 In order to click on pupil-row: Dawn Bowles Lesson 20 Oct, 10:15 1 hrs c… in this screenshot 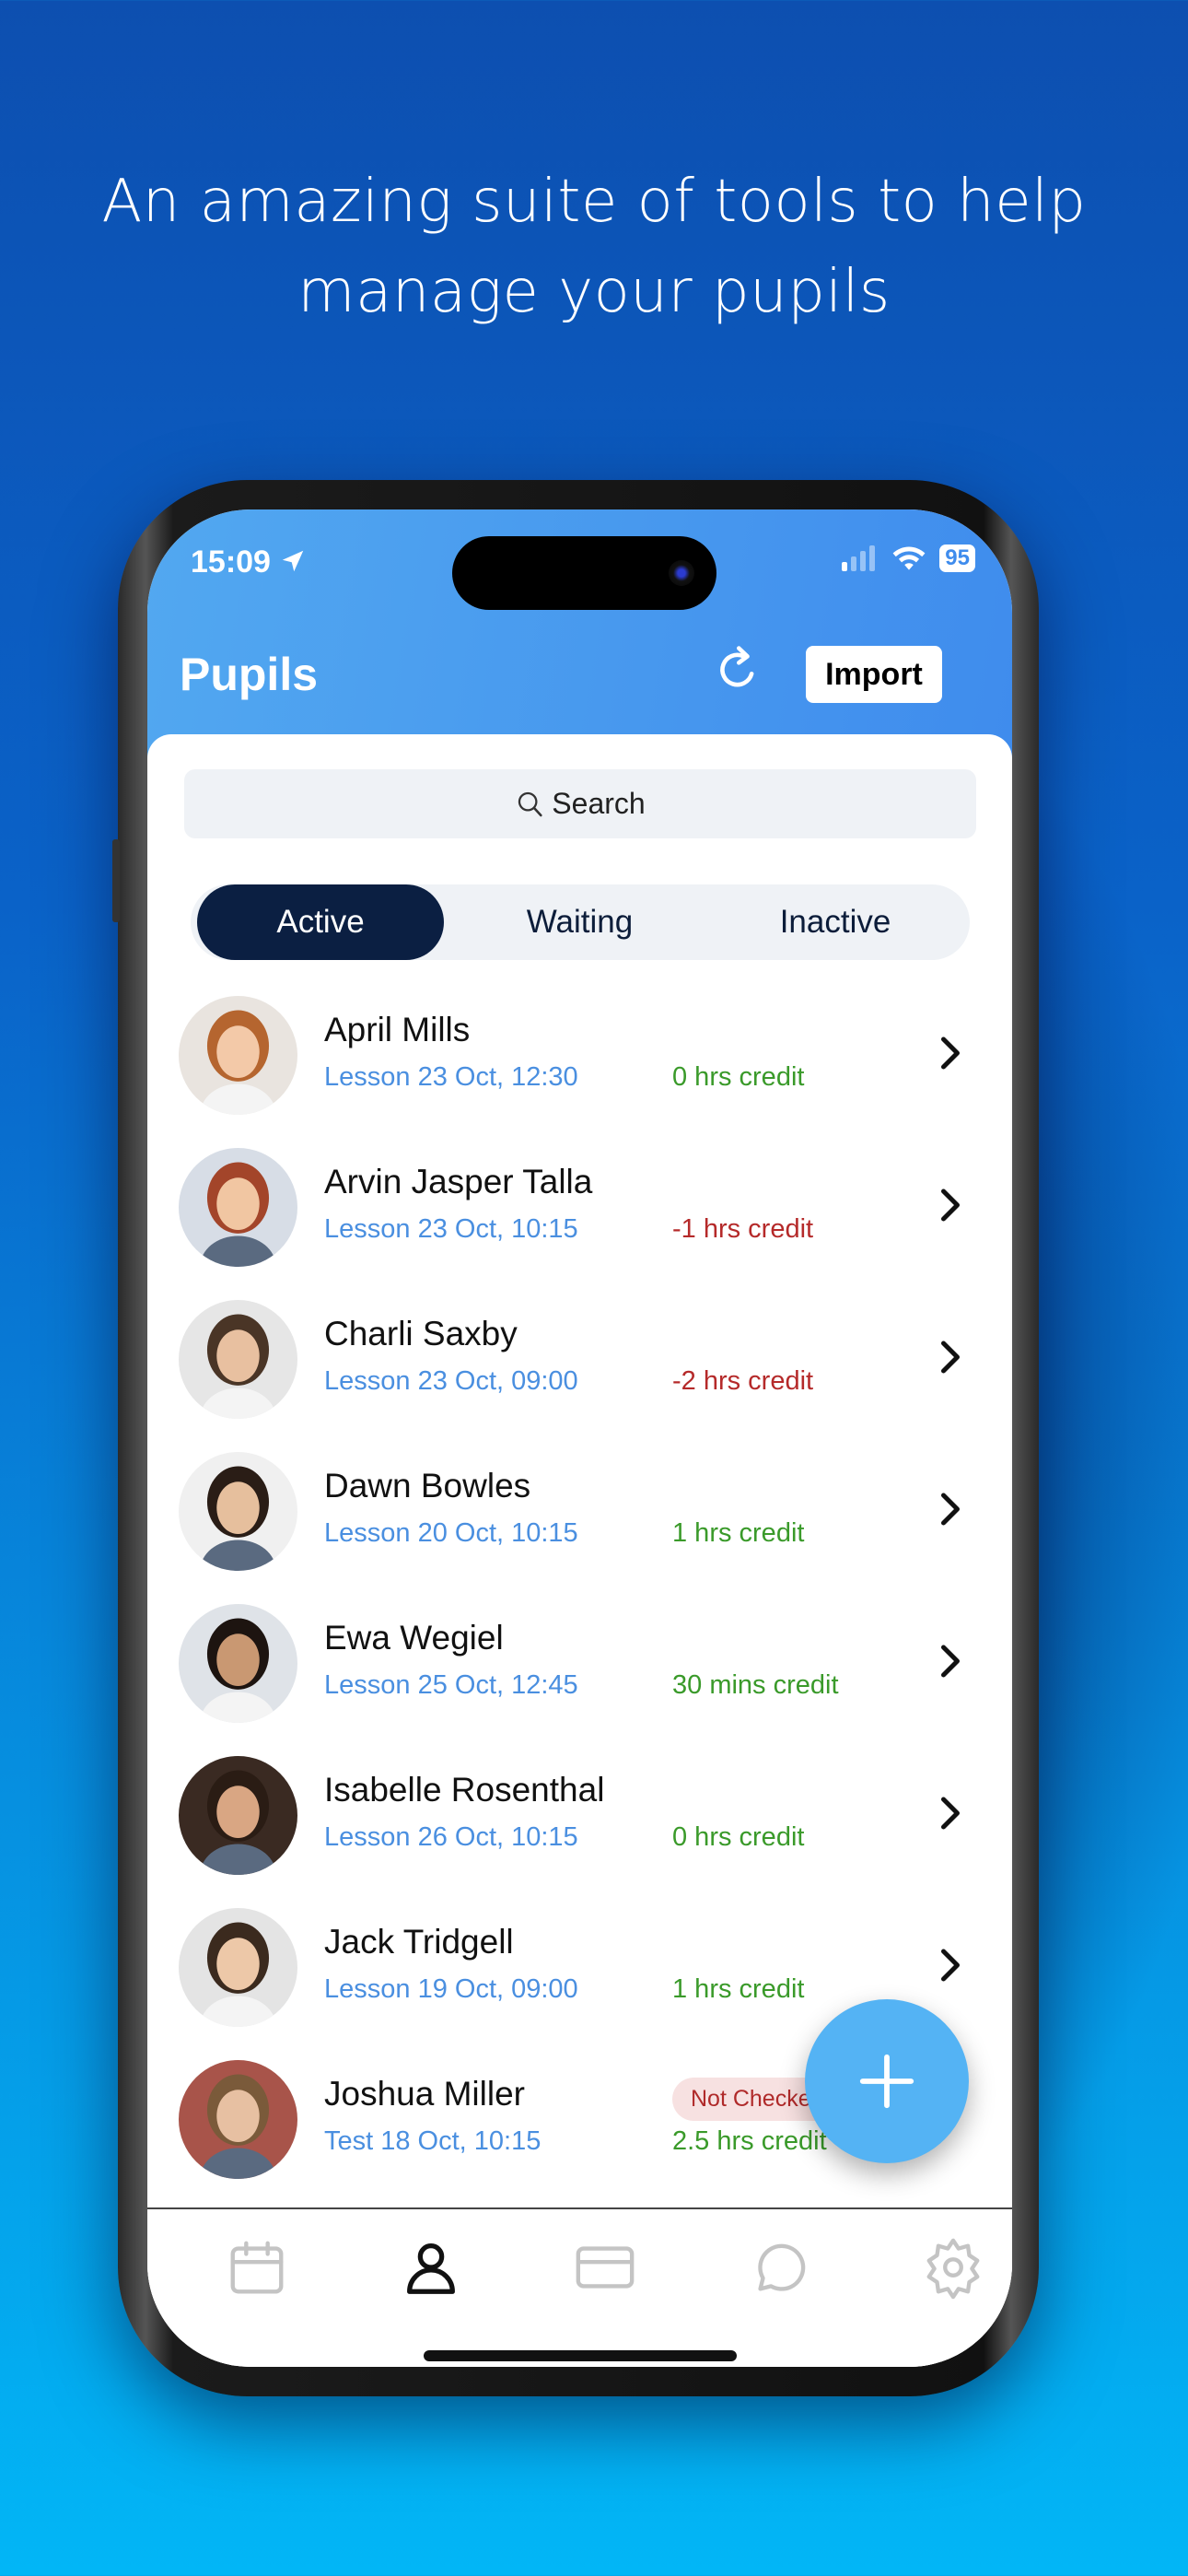, I will do `click(579, 1511)`.